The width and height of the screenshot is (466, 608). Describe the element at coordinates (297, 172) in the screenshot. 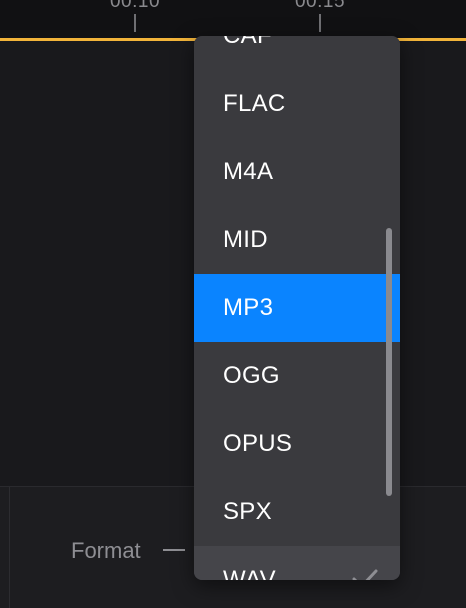

I see `format-option-m4a: M4A` at that location.